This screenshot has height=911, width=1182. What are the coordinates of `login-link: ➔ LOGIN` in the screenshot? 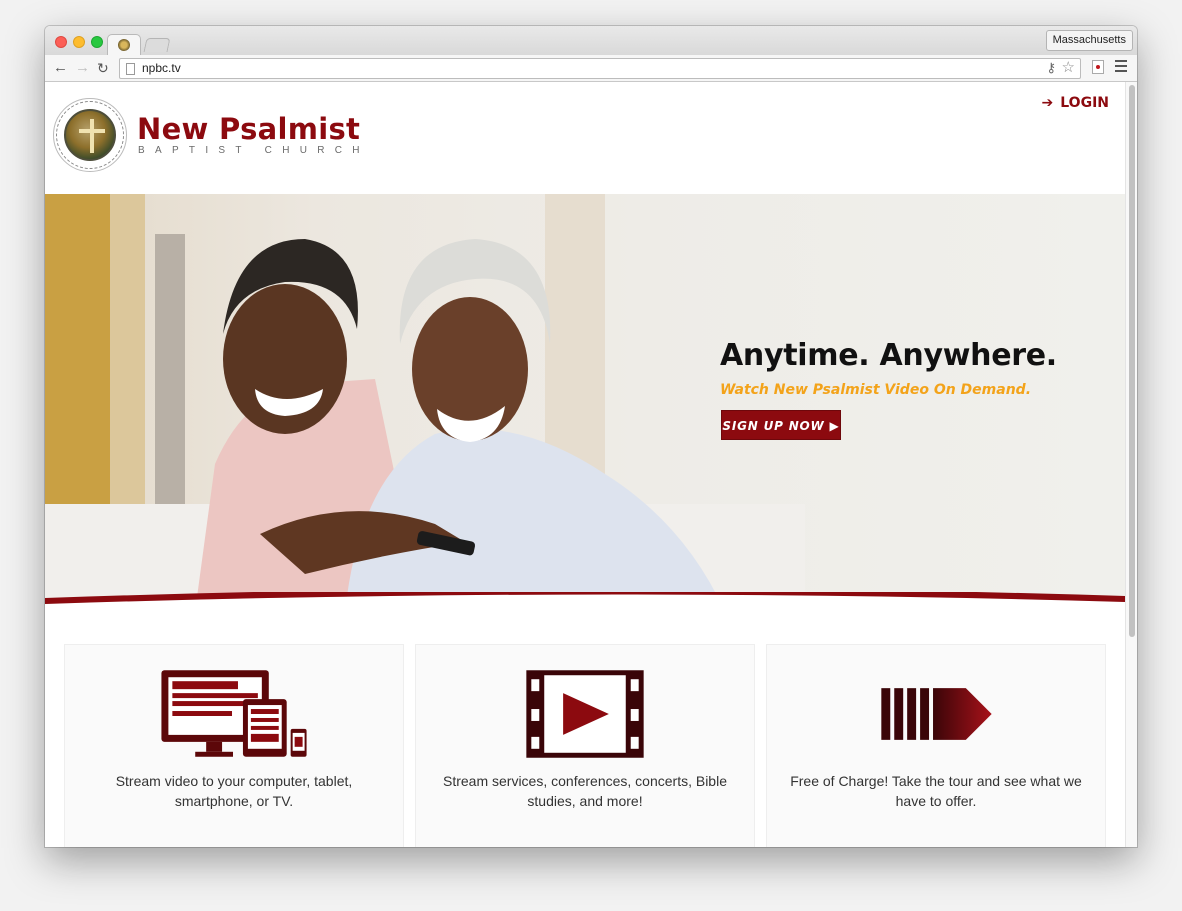 It's located at (1075, 103).